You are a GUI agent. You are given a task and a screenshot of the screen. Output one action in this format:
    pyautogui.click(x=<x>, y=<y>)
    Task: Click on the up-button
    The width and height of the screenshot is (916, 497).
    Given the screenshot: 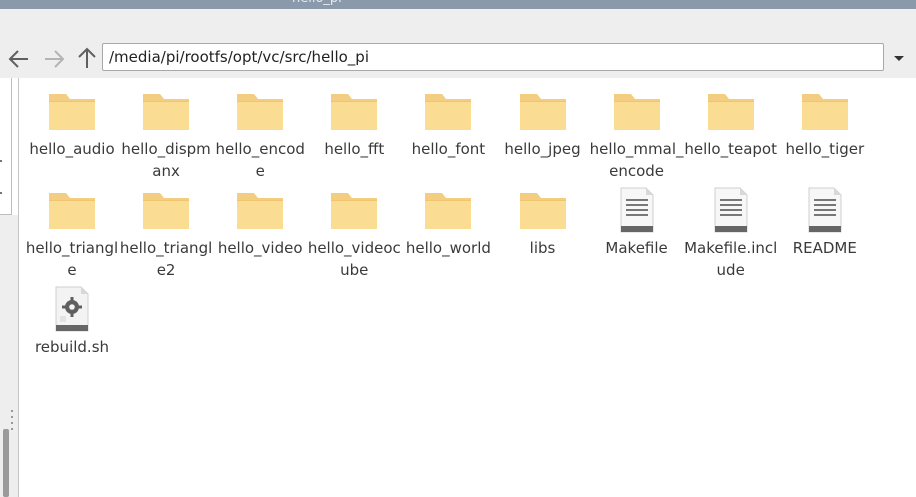 What is the action you would take?
    pyautogui.click(x=87, y=58)
    